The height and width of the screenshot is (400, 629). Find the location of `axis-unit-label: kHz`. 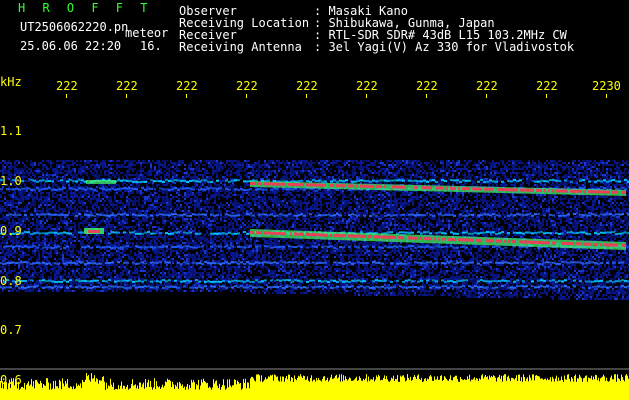

axis-unit-label: kHz is located at coordinates (11, 82).